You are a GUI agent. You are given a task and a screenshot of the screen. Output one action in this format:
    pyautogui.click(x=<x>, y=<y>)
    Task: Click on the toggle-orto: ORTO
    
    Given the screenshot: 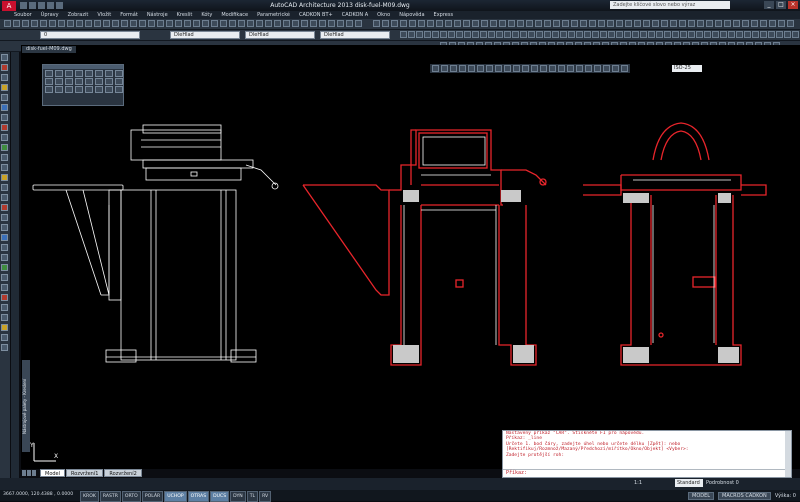 What is the action you would take?
    pyautogui.click(x=131, y=496)
    